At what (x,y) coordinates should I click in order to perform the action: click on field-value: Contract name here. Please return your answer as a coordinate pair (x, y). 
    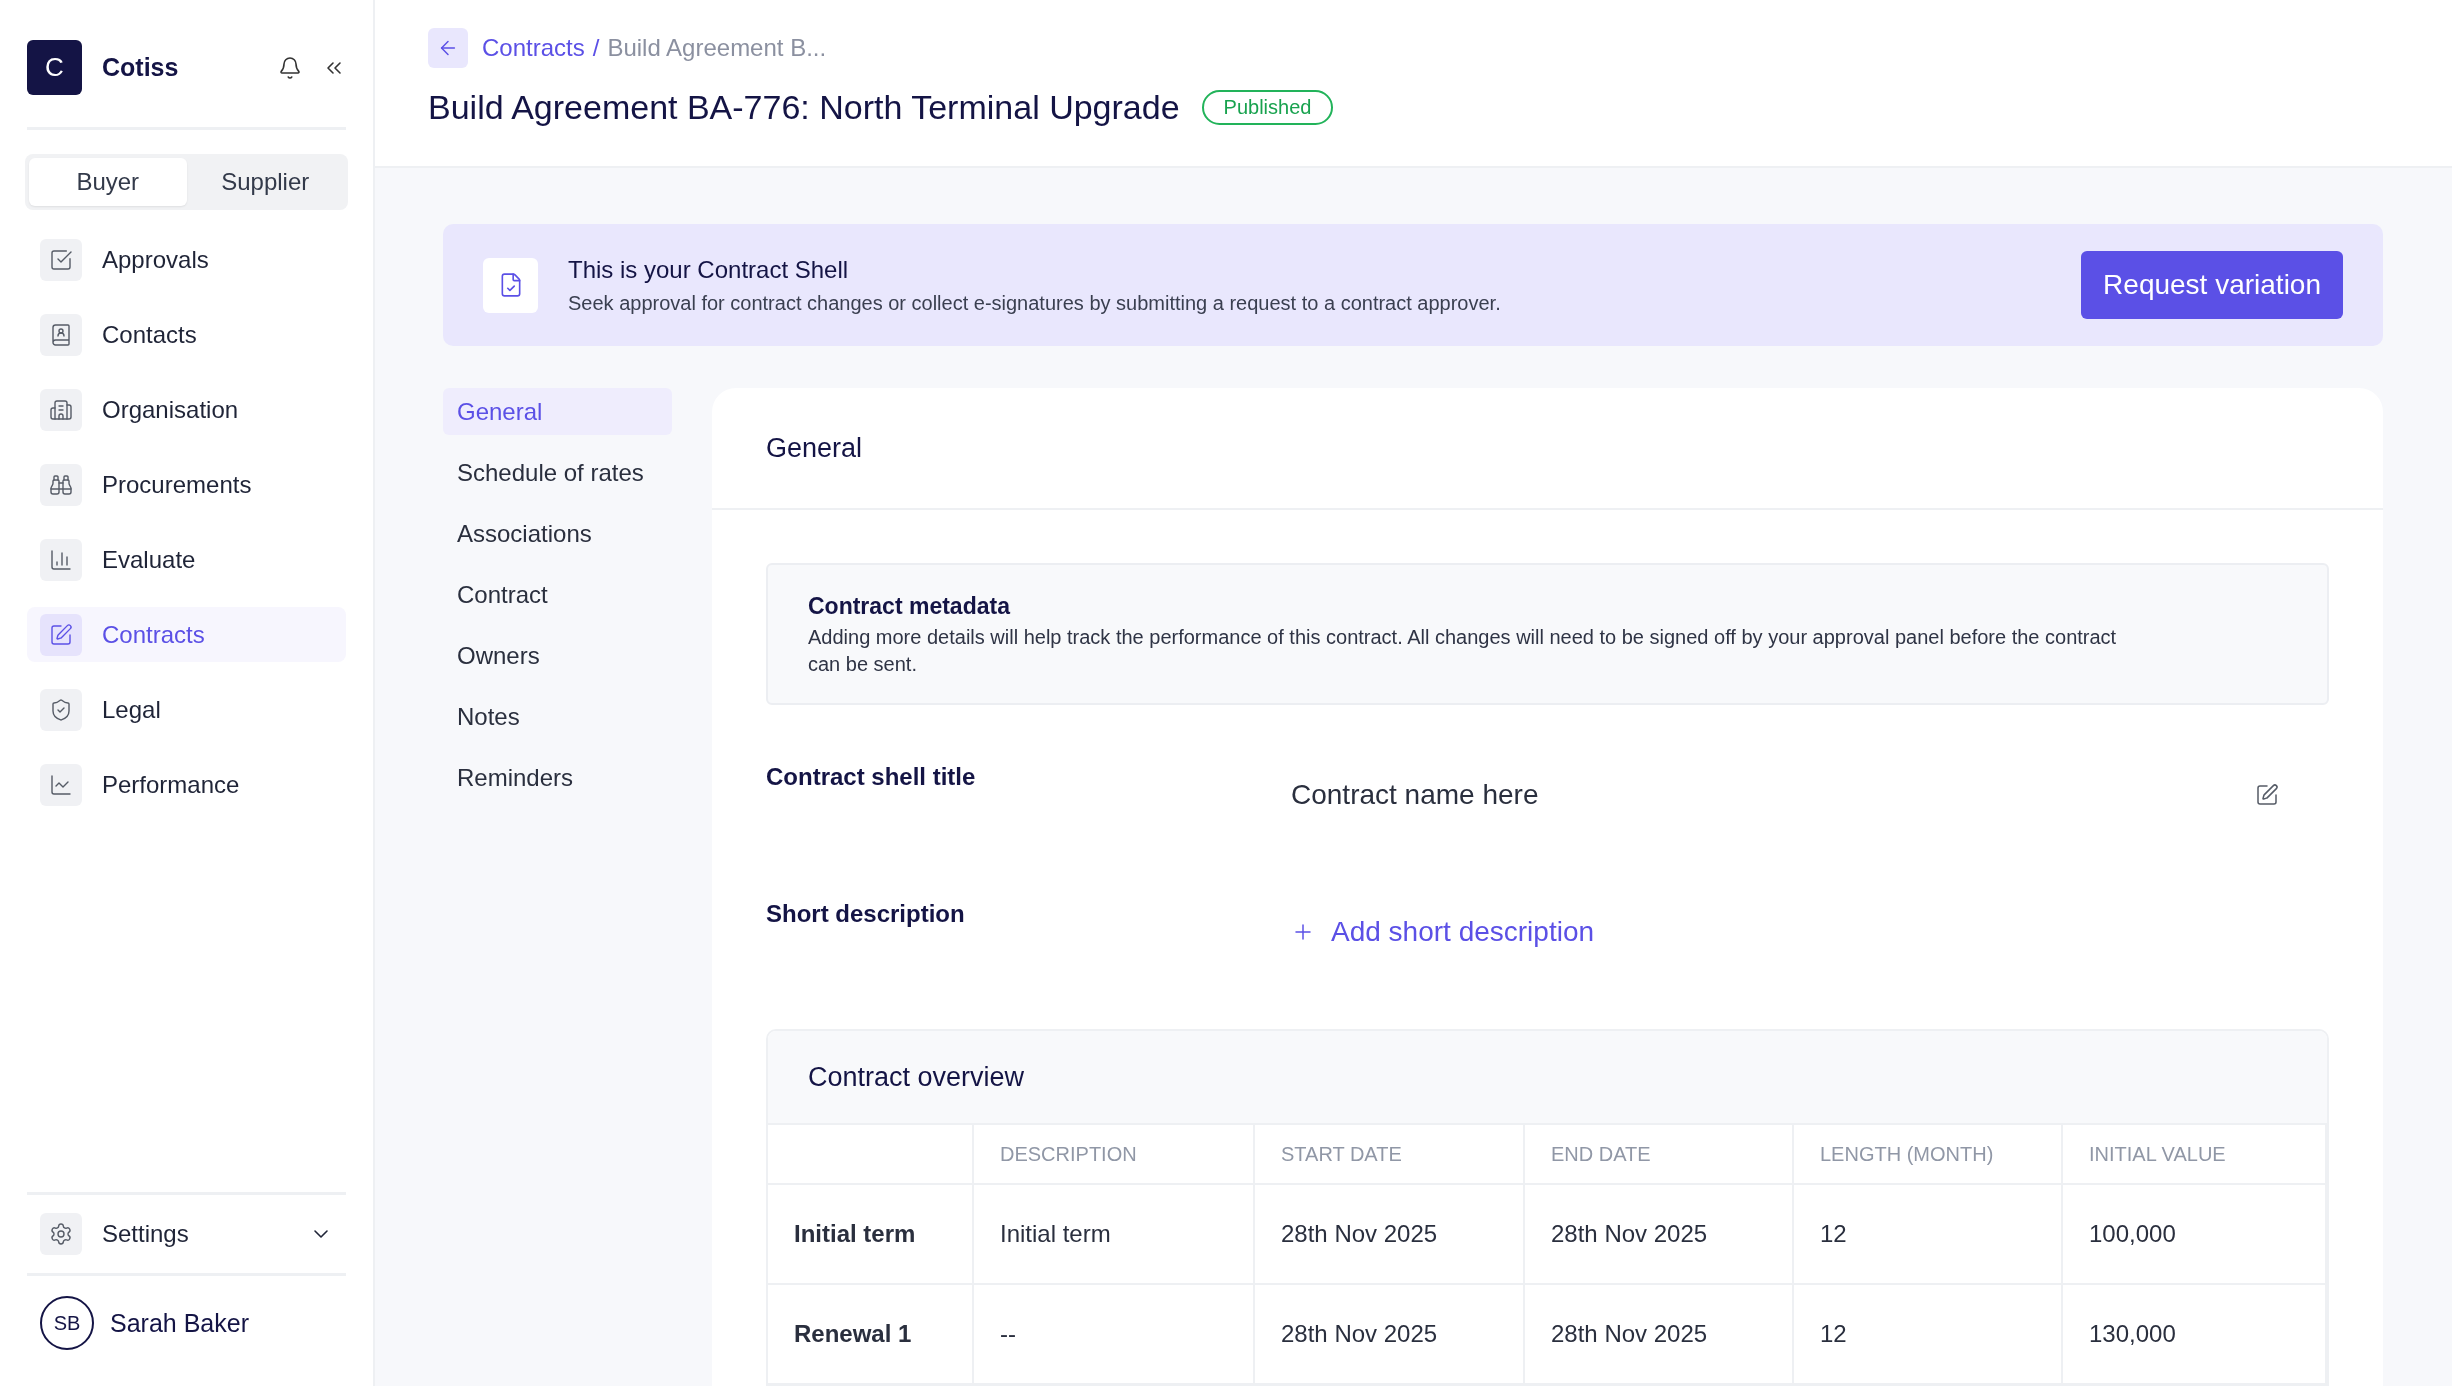
    Looking at the image, I should click on (1415, 795).